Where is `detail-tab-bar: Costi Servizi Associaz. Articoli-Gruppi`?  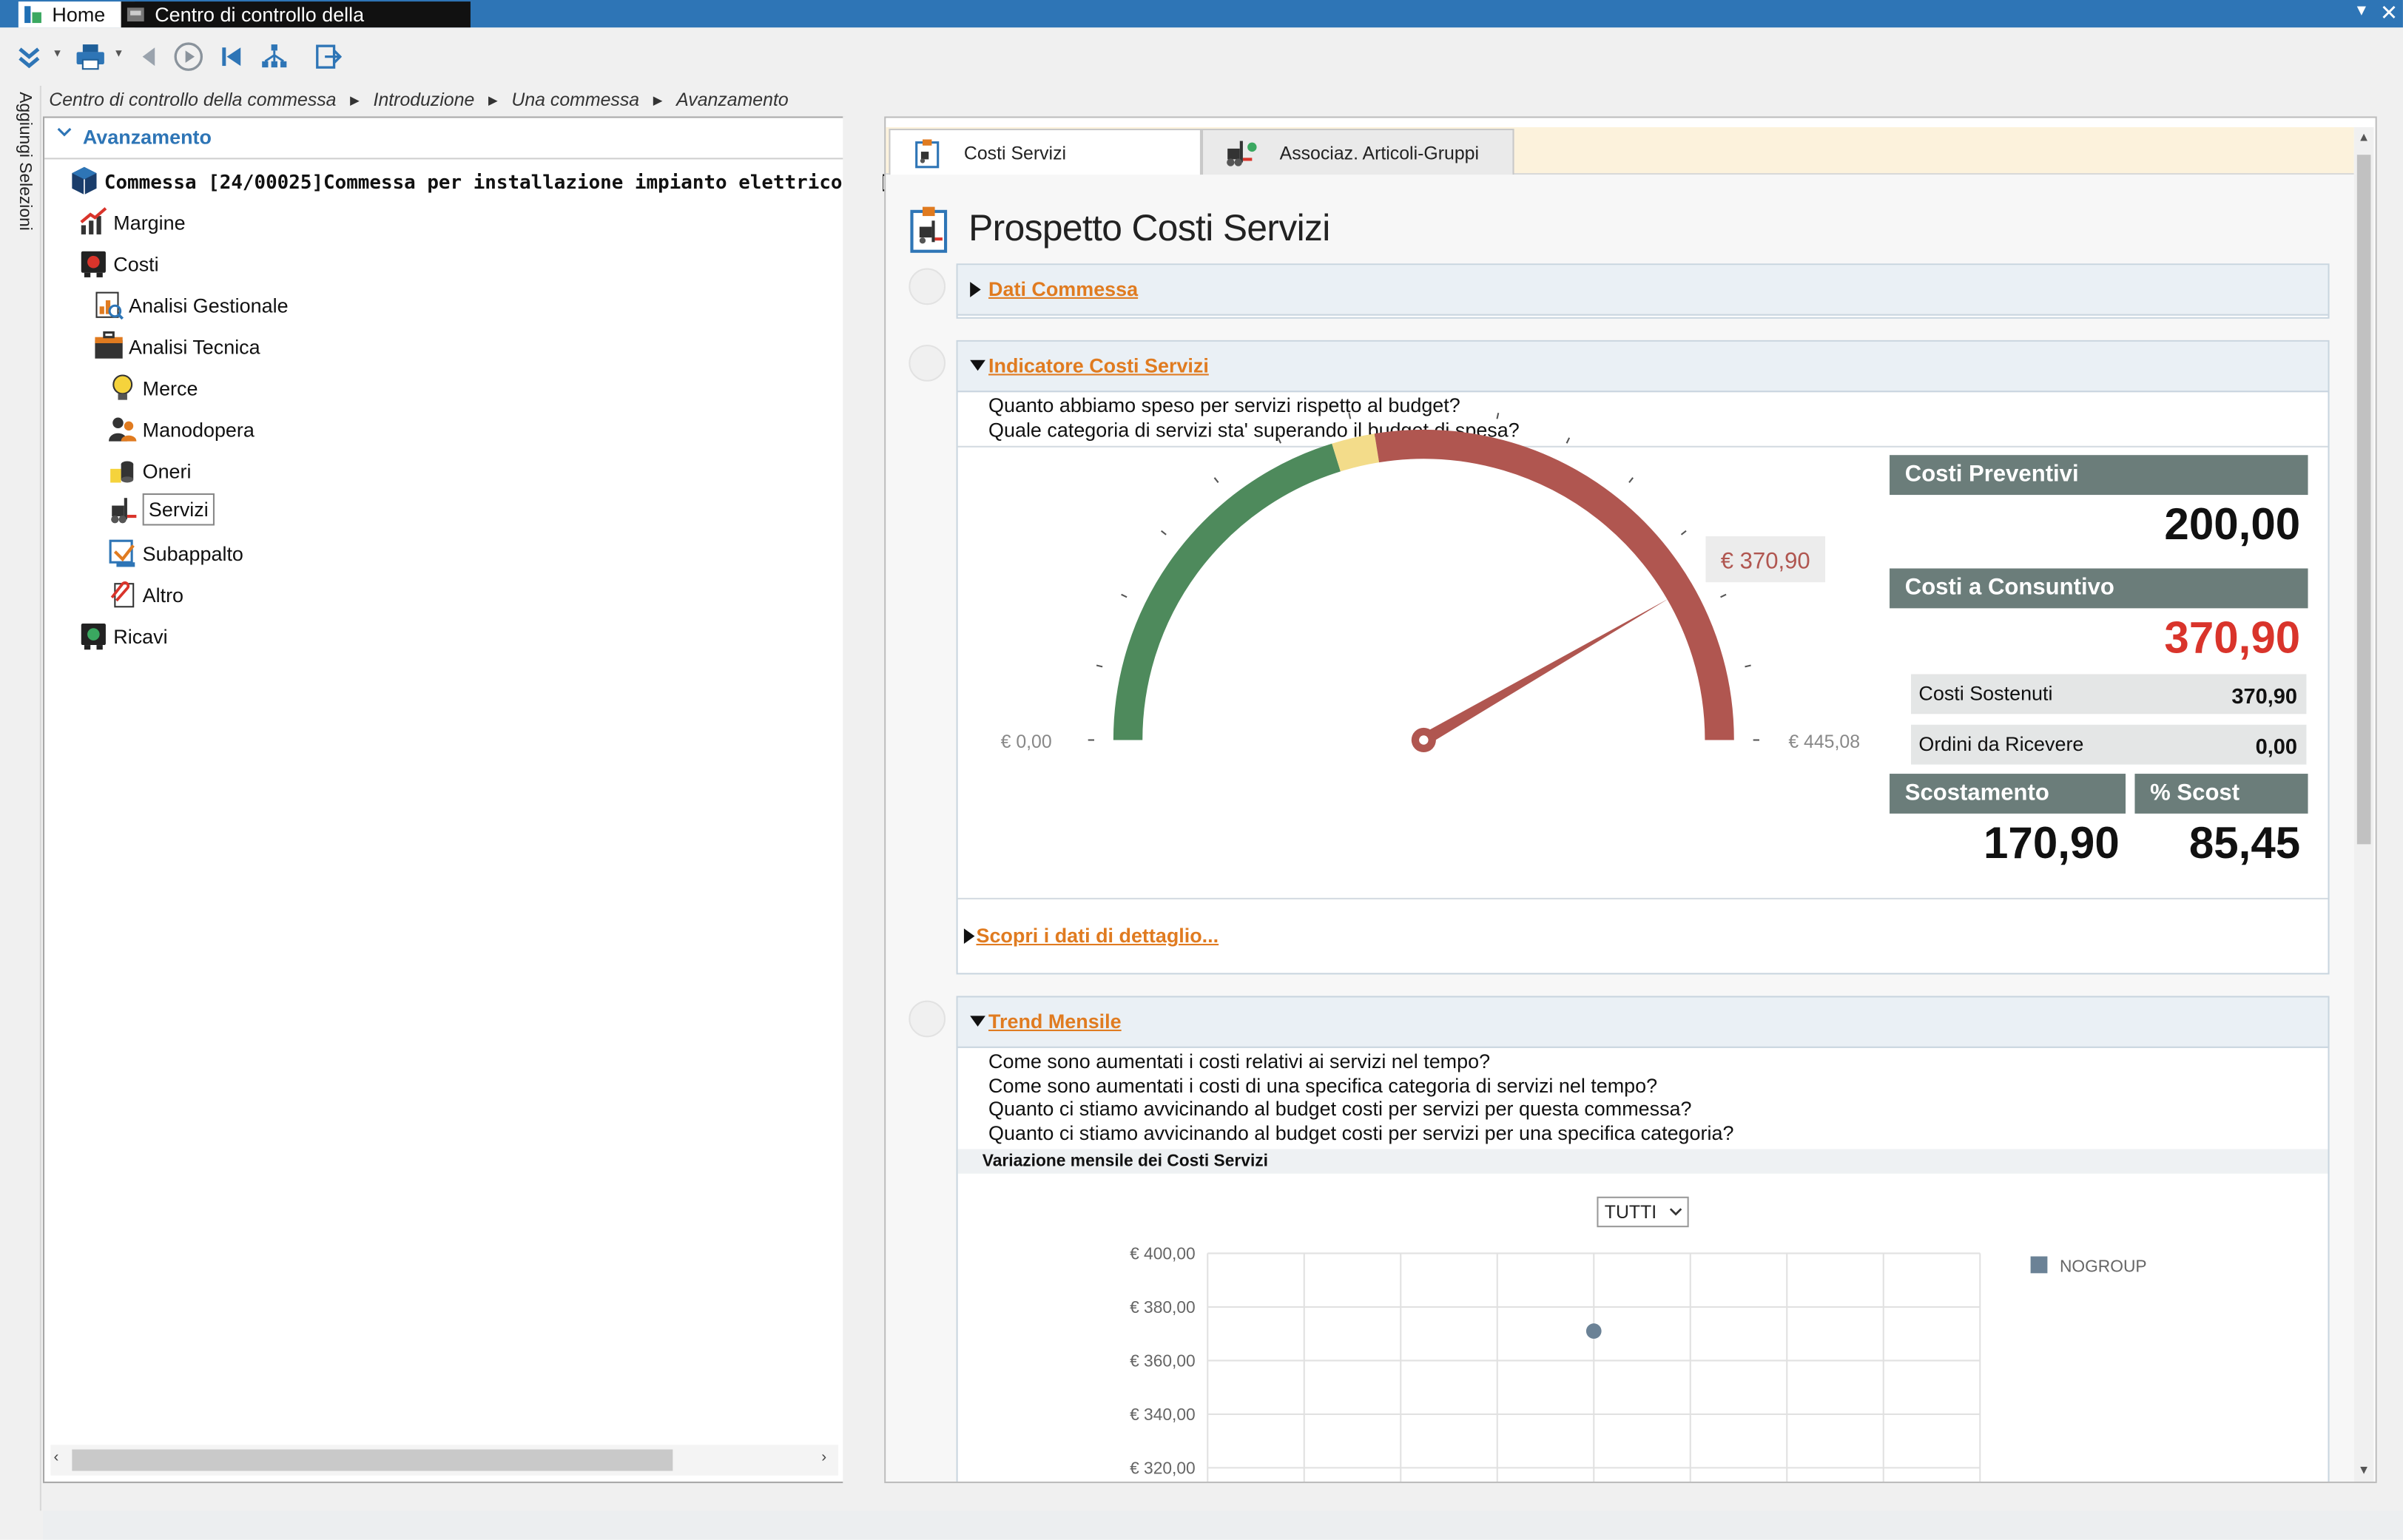 detail-tab-bar: Costi Servizi Associaz. Articoli-Gruppi is located at coordinates (1620, 151).